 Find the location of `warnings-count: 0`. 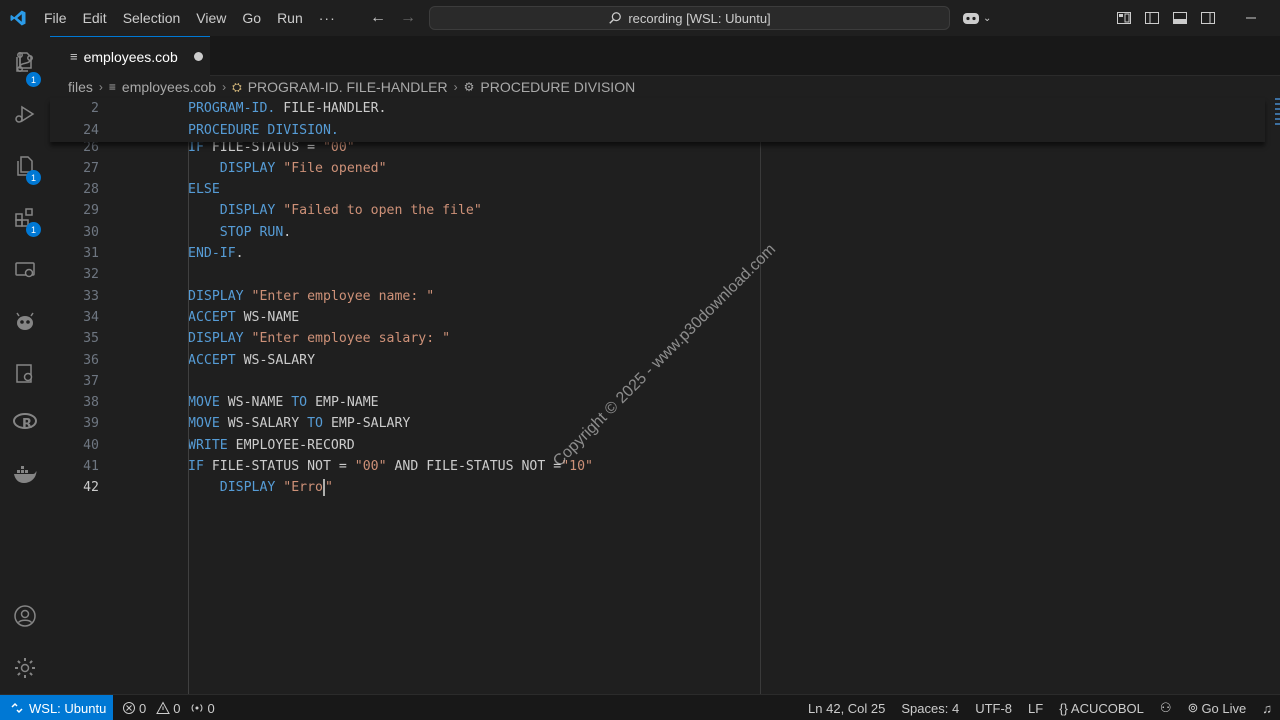

warnings-count: 0 is located at coordinates (168, 708).